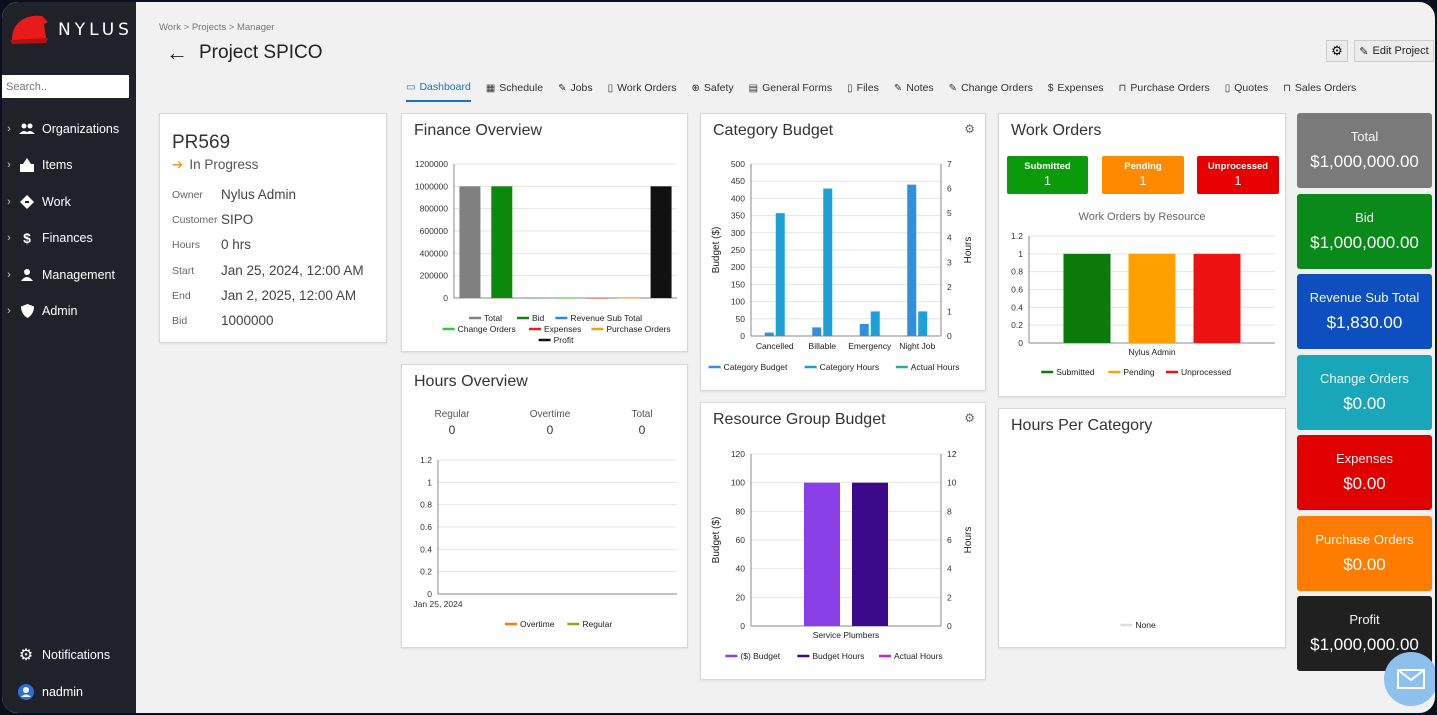 This screenshot has height=715, width=1437. What do you see at coordinates (65, 86) in the screenshot?
I see `search-input` at bounding box center [65, 86].